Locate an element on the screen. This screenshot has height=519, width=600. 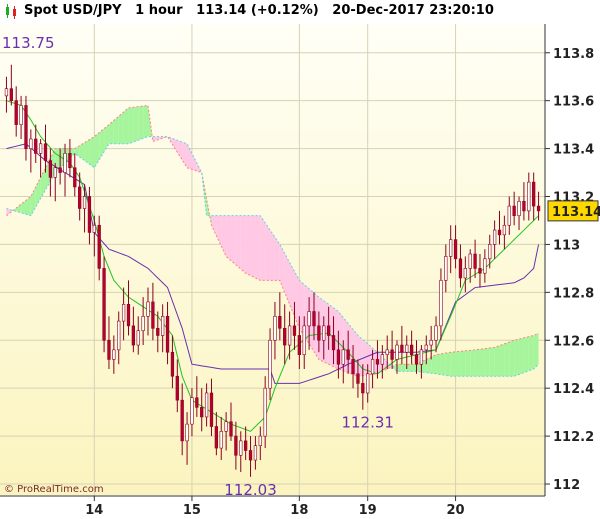
x-tick-label: 18 is located at coordinates (299, 510).